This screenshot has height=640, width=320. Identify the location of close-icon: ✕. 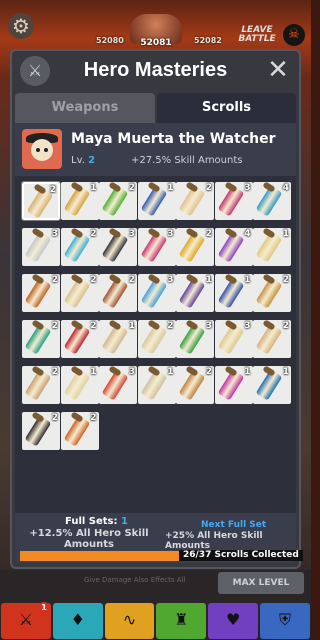
(278, 70).